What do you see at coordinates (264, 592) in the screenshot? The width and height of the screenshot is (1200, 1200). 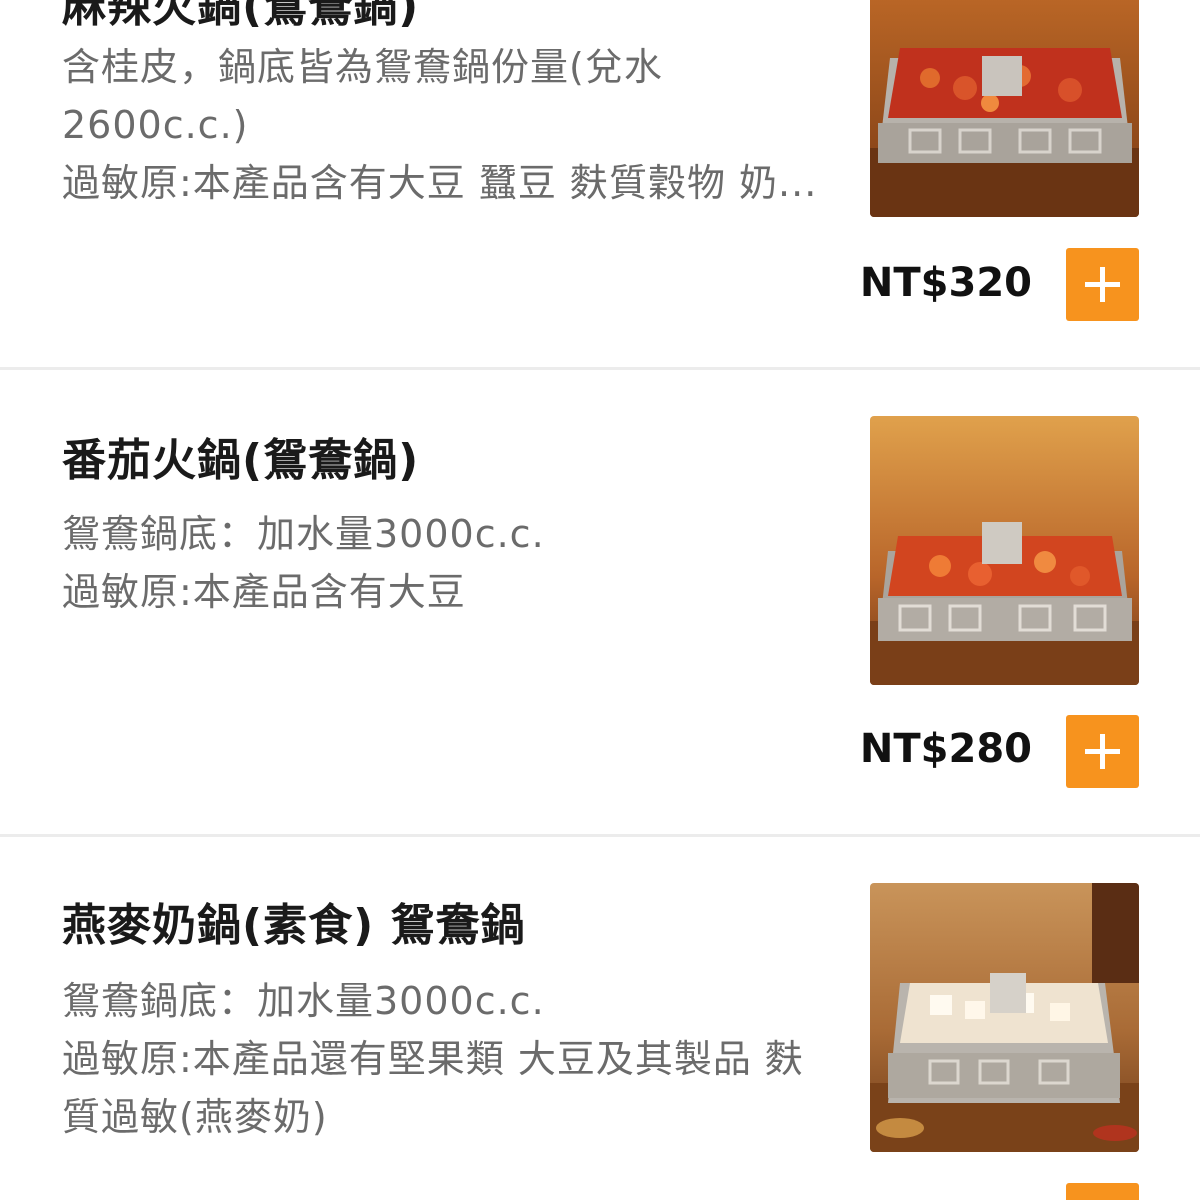 I see `description-line: 過敏原:本產品含有大豆` at bounding box center [264, 592].